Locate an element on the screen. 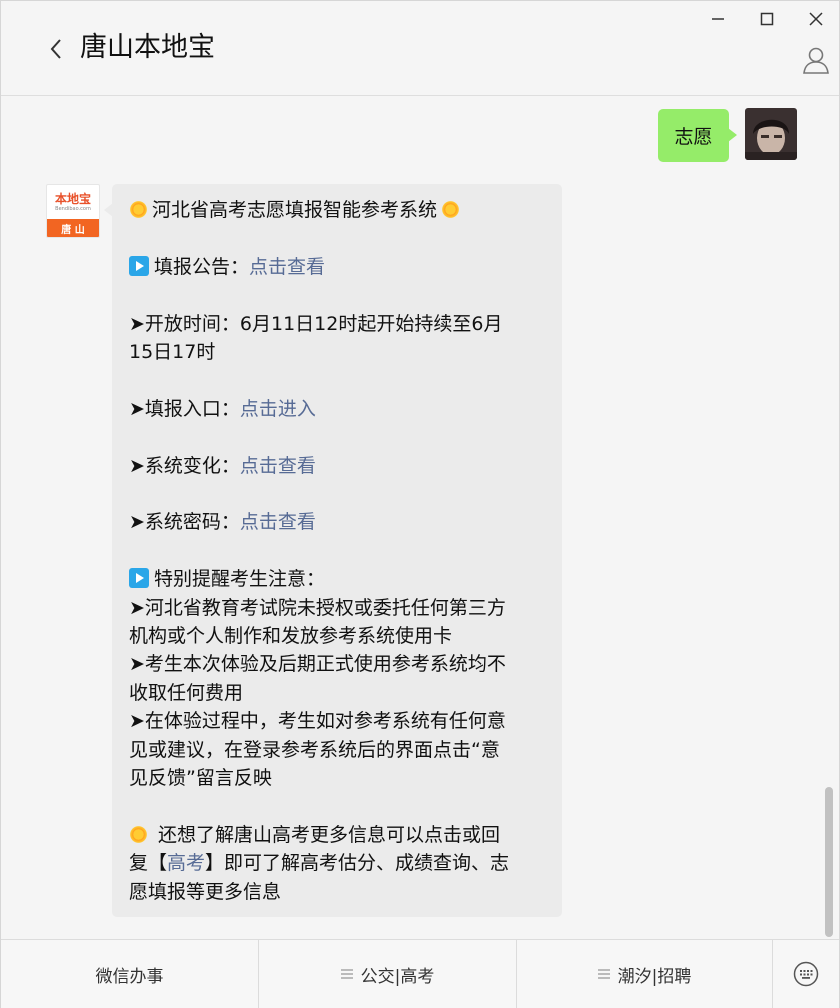 The width and height of the screenshot is (840, 1008). change-line: ➤系统变化：点击查看 is located at coordinates (338, 466).